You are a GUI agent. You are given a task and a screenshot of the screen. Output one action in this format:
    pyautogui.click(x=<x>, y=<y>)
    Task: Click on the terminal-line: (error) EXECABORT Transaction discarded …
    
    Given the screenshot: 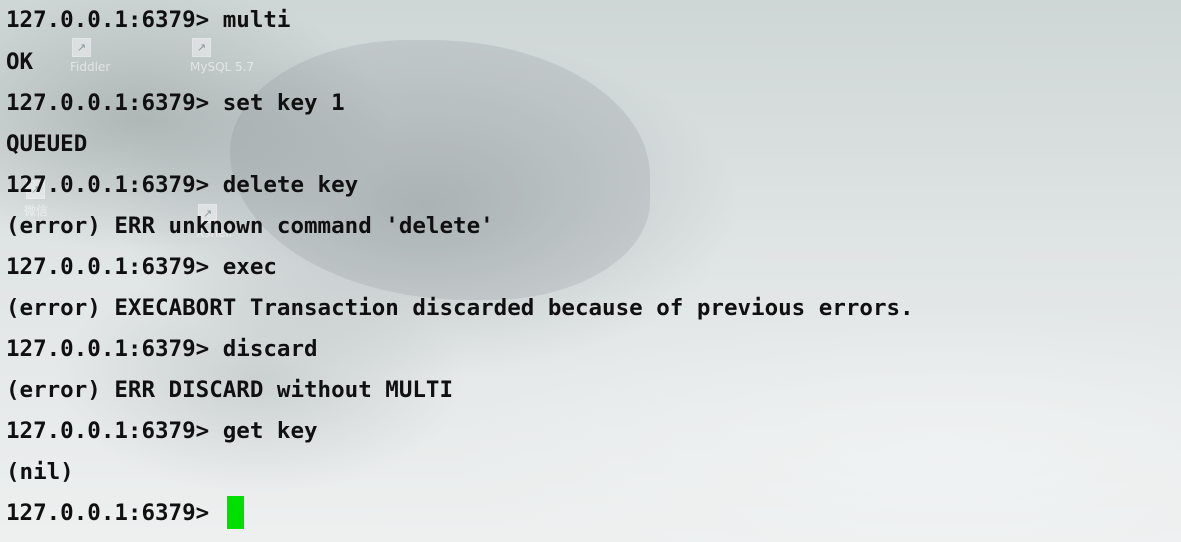 What is the action you would take?
    pyautogui.click(x=460, y=308)
    